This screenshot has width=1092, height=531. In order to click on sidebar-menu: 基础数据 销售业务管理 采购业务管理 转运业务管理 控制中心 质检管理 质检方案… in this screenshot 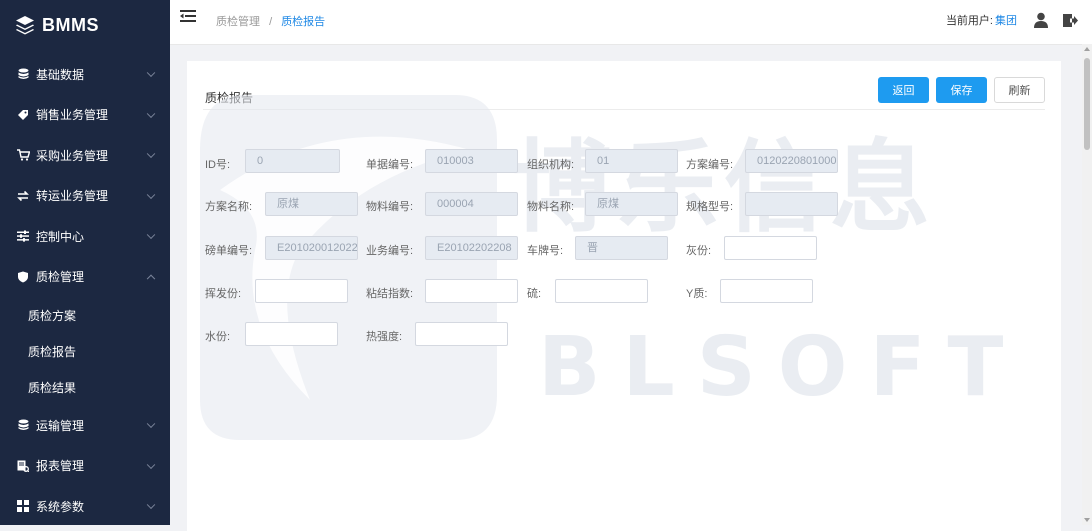, I will do `click(85, 290)`.